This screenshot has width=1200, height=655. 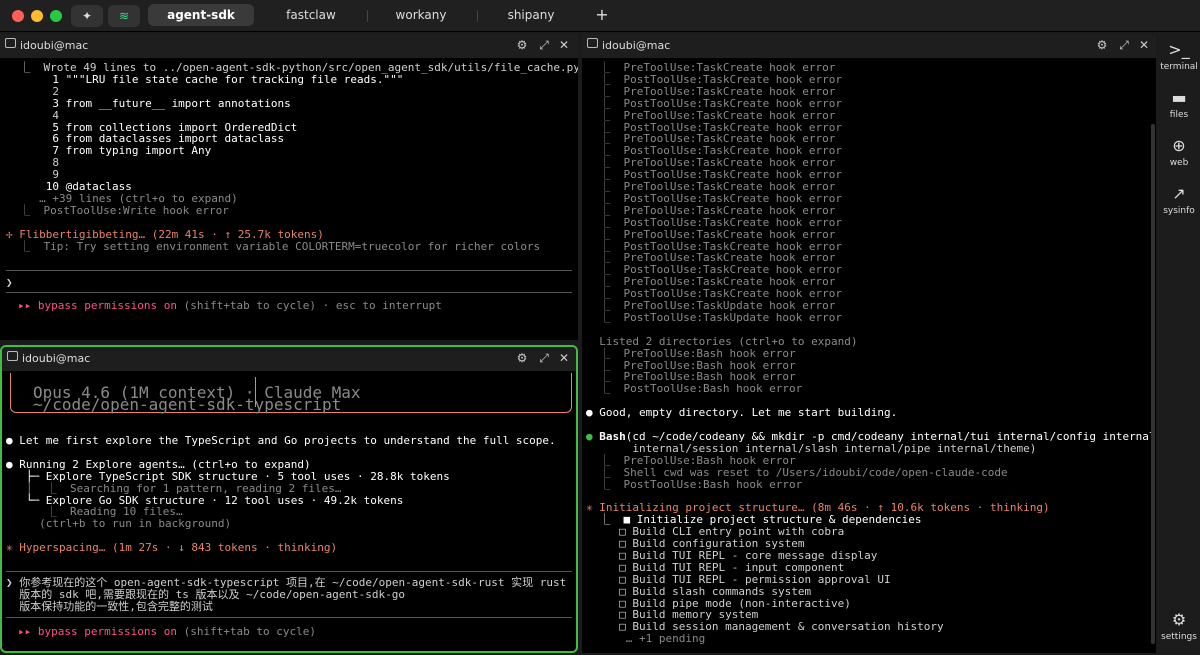 What do you see at coordinates (1153, 384) in the screenshot?
I see `scrollbar` at bounding box center [1153, 384].